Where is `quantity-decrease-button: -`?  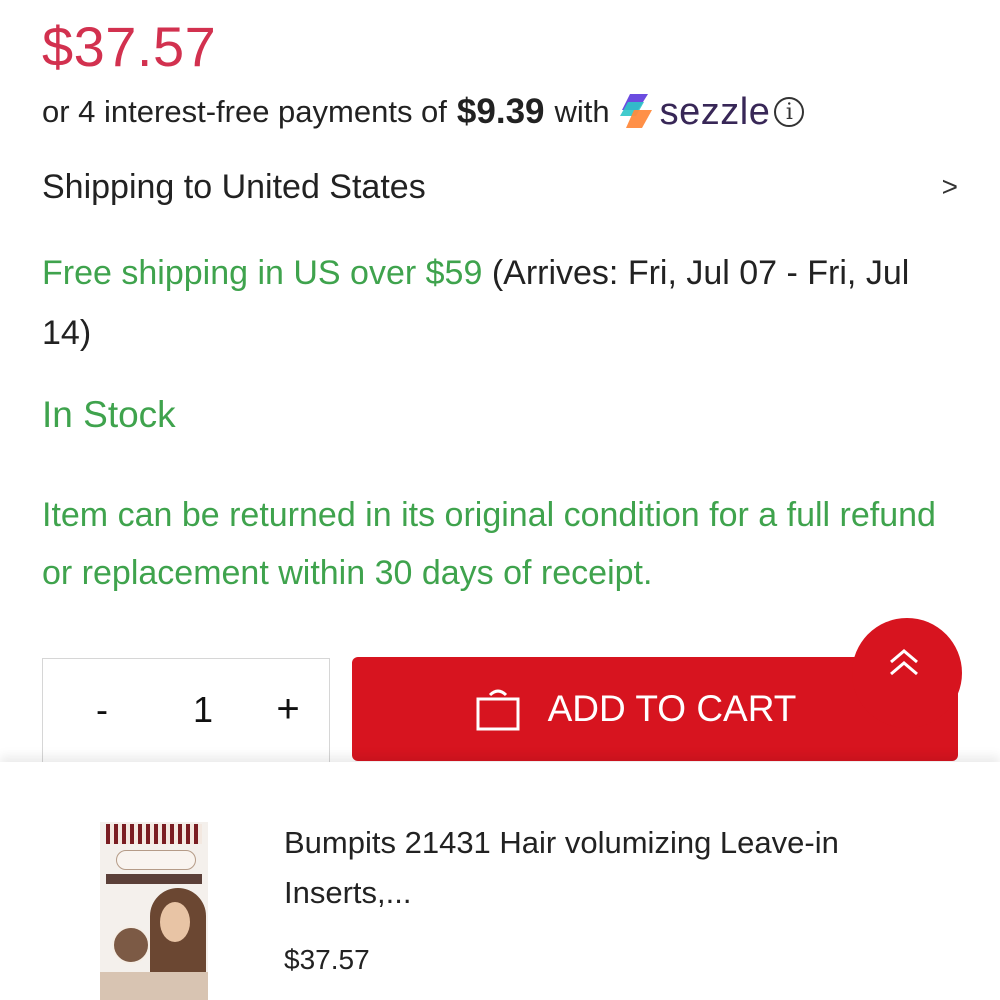
quantity-decrease-button: - is located at coordinates (102, 710).